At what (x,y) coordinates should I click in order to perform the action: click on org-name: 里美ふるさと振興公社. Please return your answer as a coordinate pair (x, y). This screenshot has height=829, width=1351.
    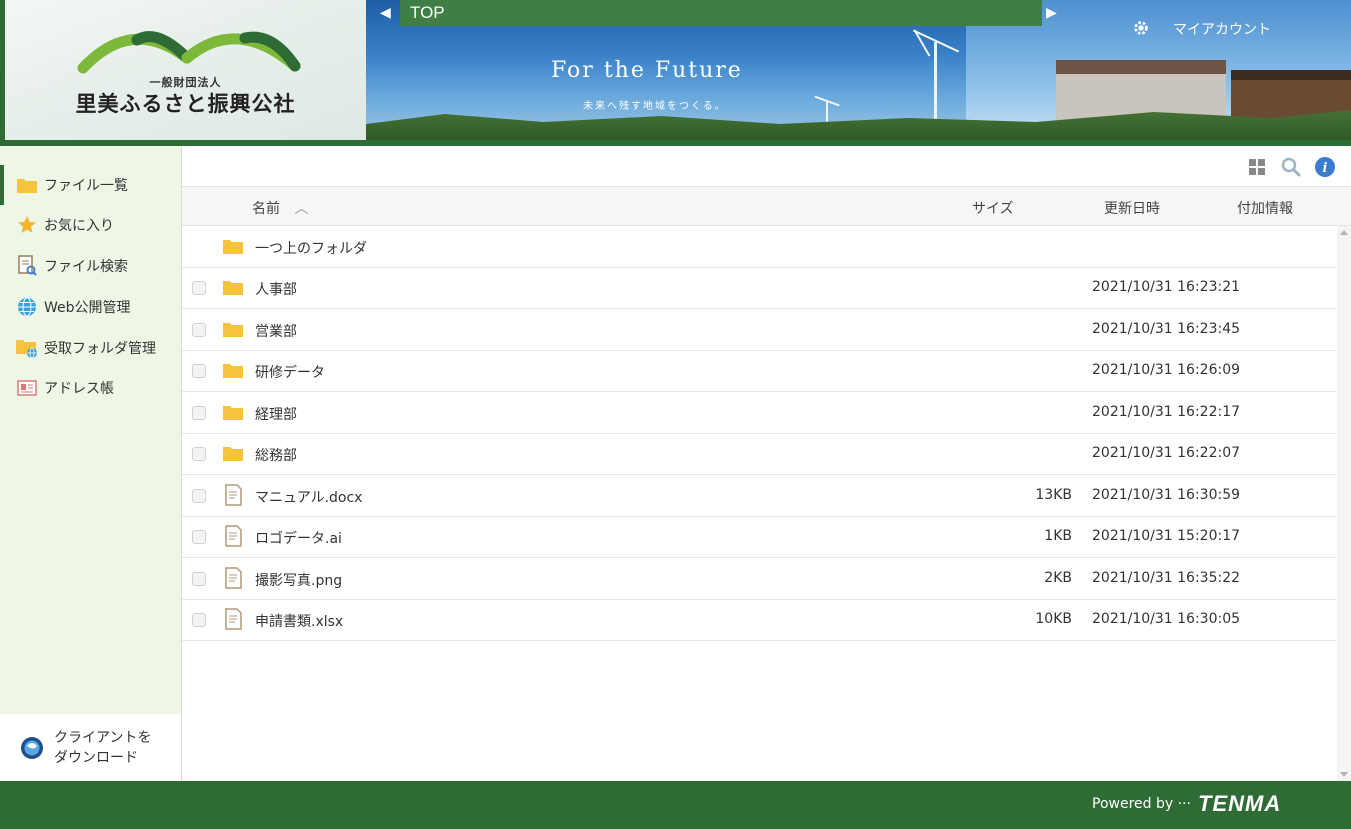
    Looking at the image, I should click on (185, 103).